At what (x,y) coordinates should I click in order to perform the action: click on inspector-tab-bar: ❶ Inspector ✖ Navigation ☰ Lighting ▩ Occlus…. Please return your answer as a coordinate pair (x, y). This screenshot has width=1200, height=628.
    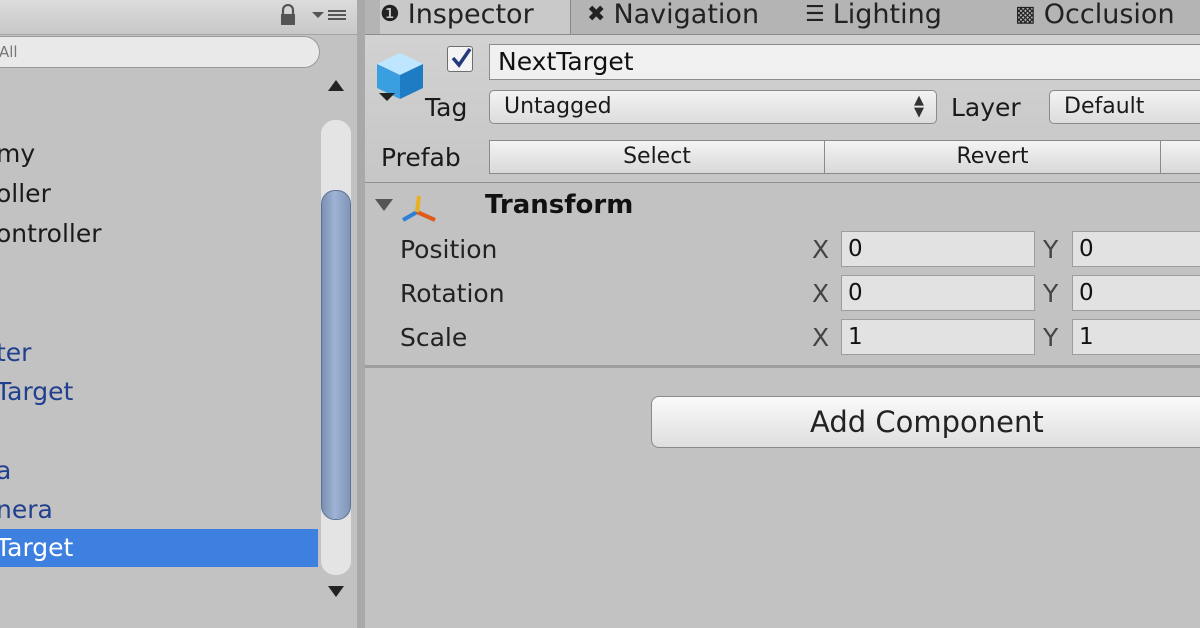
    Looking at the image, I should click on (782, 17).